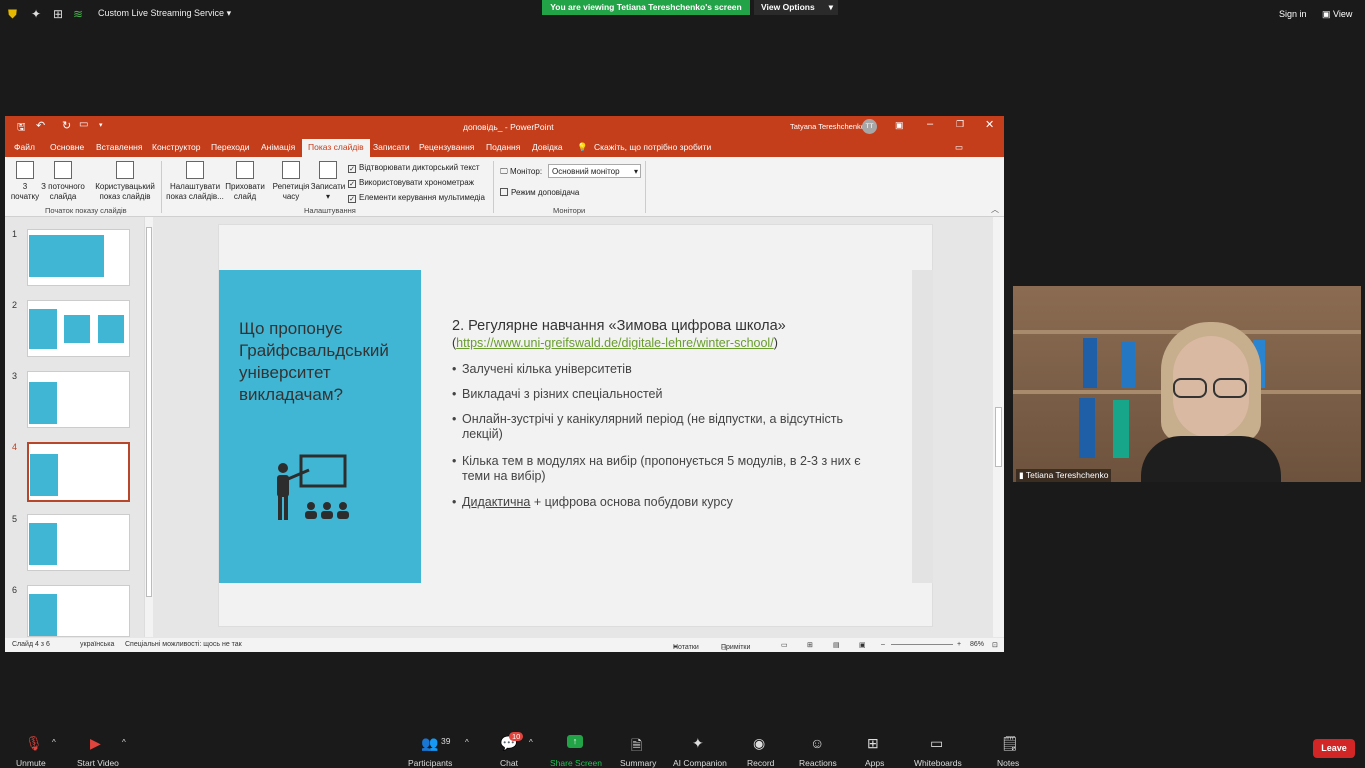 The height and width of the screenshot is (768, 1365). I want to click on thumbnails-scrollbar, so click(148, 427).